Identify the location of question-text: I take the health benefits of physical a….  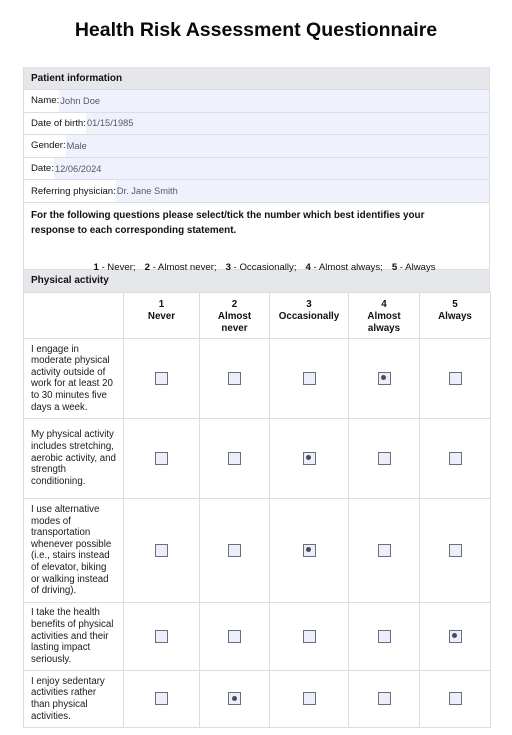
(73, 636).